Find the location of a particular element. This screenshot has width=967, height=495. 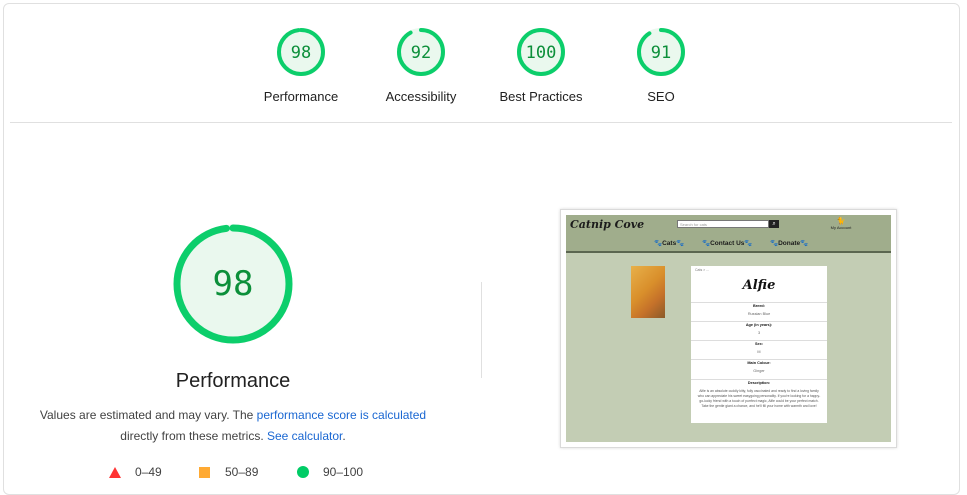

gauge-accessibility-label: Accessibility is located at coordinates (421, 96).